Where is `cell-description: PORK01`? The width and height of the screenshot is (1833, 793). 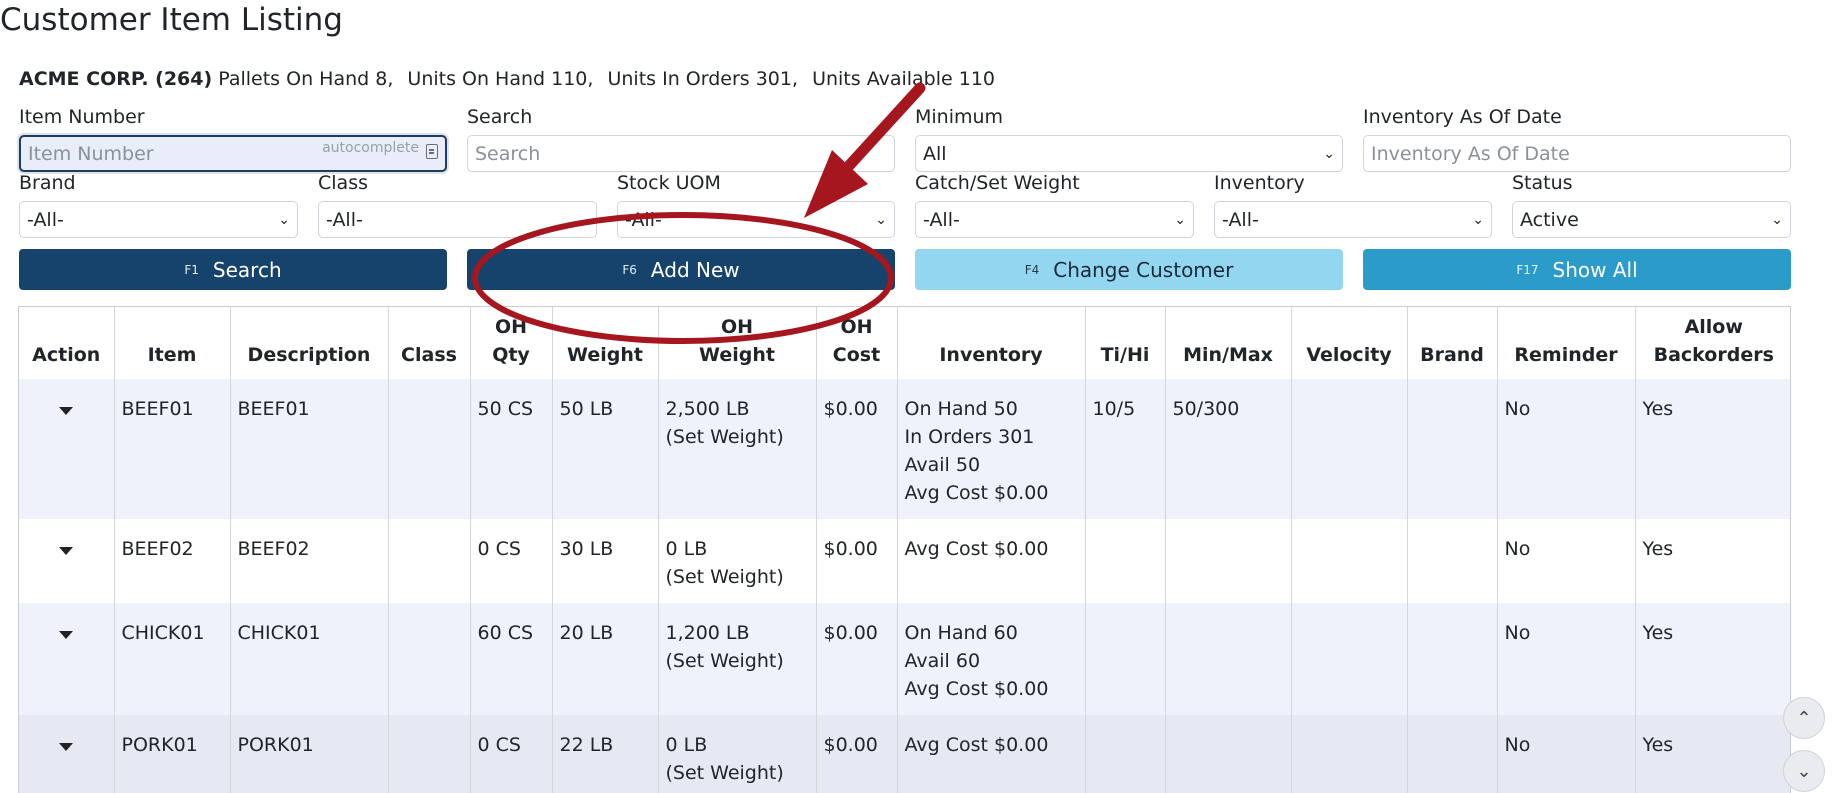 cell-description: PORK01 is located at coordinates (308, 754).